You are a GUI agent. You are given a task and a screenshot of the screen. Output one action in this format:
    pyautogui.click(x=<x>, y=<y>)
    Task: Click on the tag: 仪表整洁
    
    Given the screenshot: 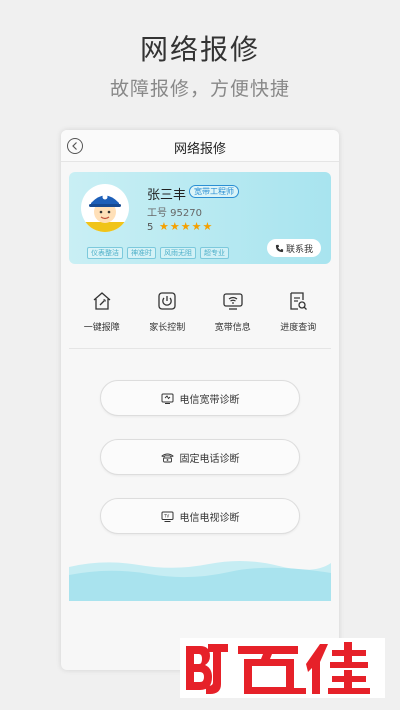 What is the action you would take?
    pyautogui.click(x=105, y=253)
    